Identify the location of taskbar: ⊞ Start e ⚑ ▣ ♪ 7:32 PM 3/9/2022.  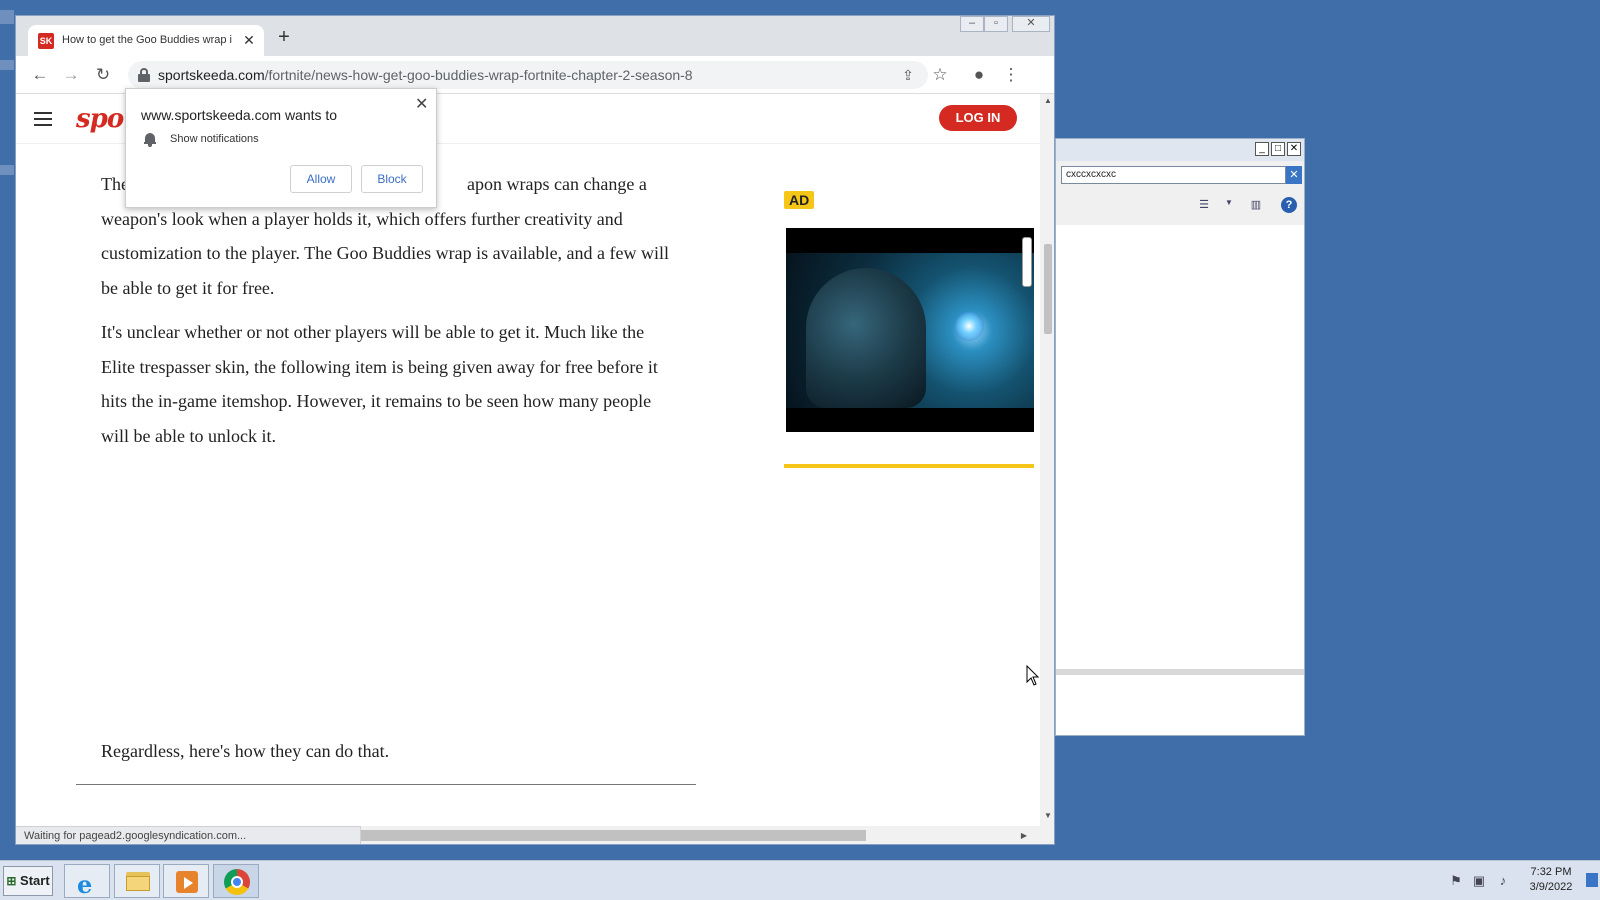
(800, 880).